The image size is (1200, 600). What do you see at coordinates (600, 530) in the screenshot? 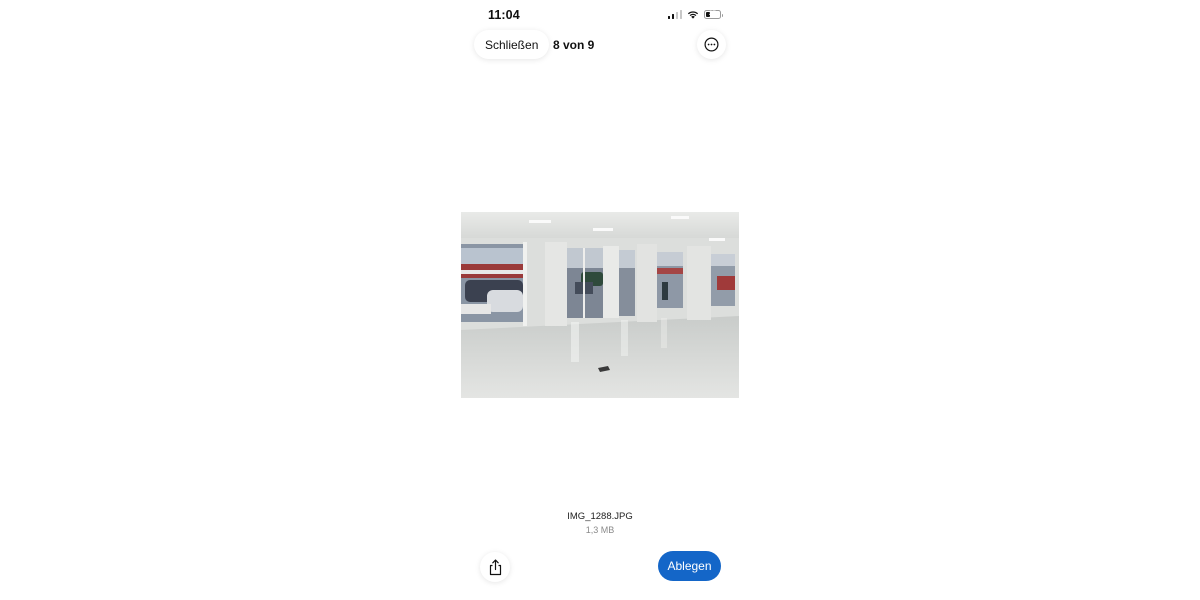
I see `file-size: 1,3 MB` at bounding box center [600, 530].